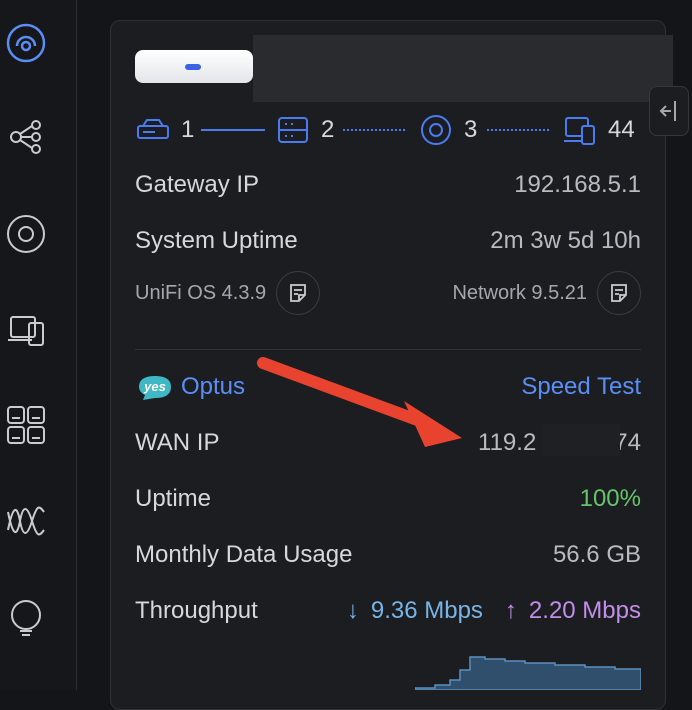 Image resolution: width=692 pixels, height=710 pixels. I want to click on redacted-device-name, so click(463, 68).